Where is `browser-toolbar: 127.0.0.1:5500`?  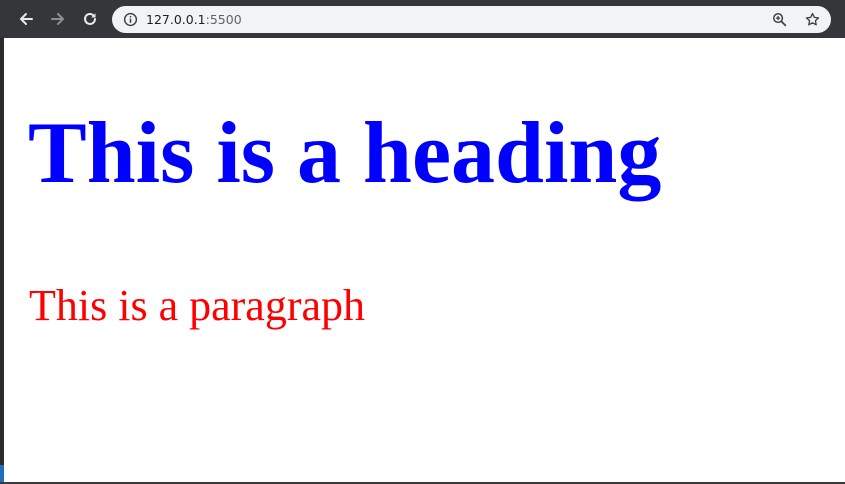 browser-toolbar: 127.0.0.1:5500 is located at coordinates (422, 19).